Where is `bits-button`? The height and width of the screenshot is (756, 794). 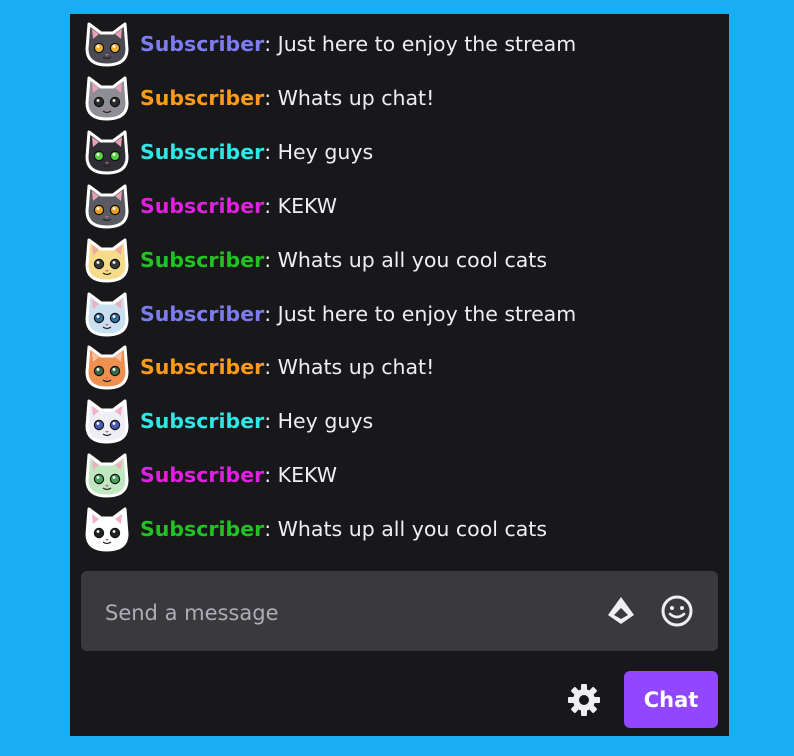 bits-button is located at coordinates (621, 611).